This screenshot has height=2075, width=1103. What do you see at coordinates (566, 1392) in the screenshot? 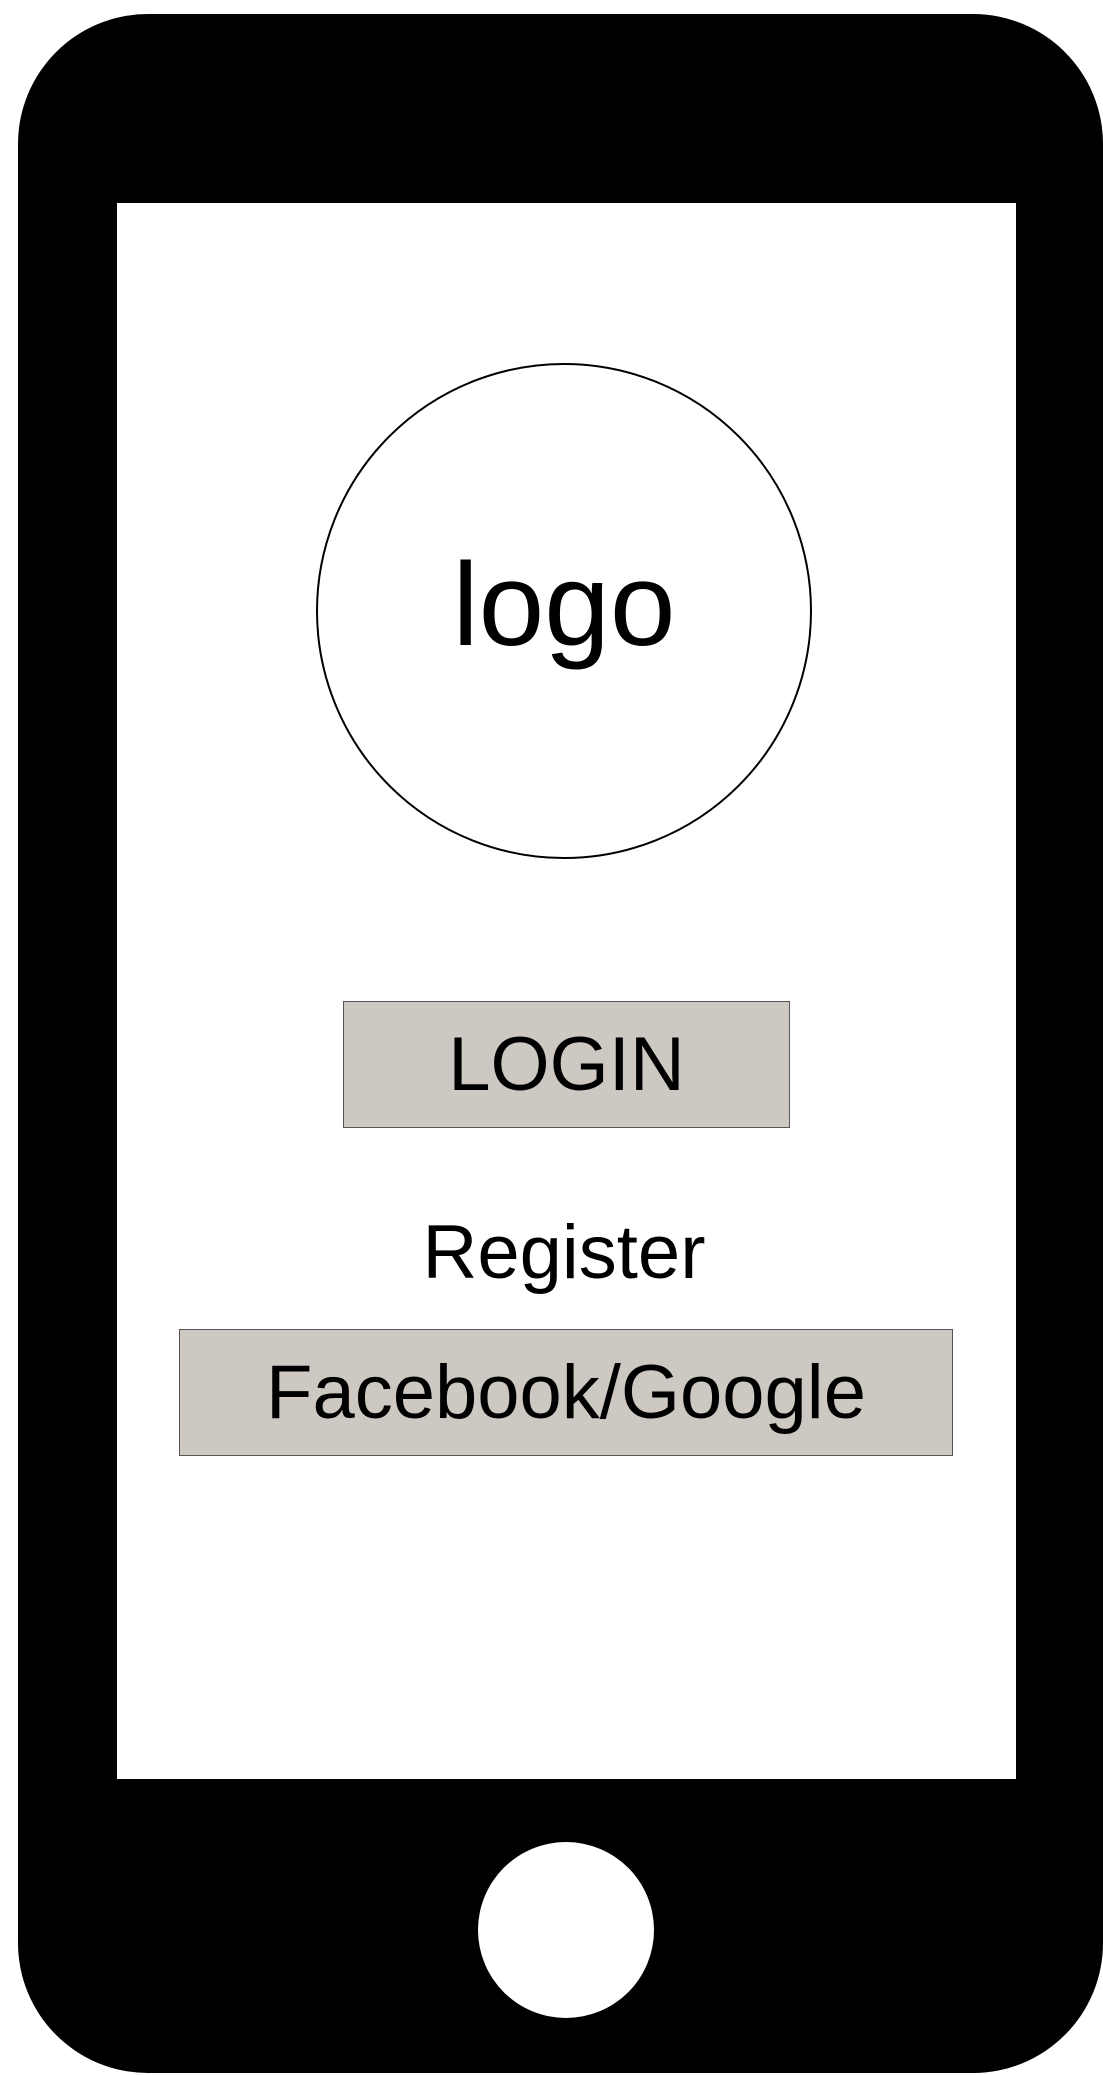
I see `facebook-google-login-button: Facebook/Google` at bounding box center [566, 1392].